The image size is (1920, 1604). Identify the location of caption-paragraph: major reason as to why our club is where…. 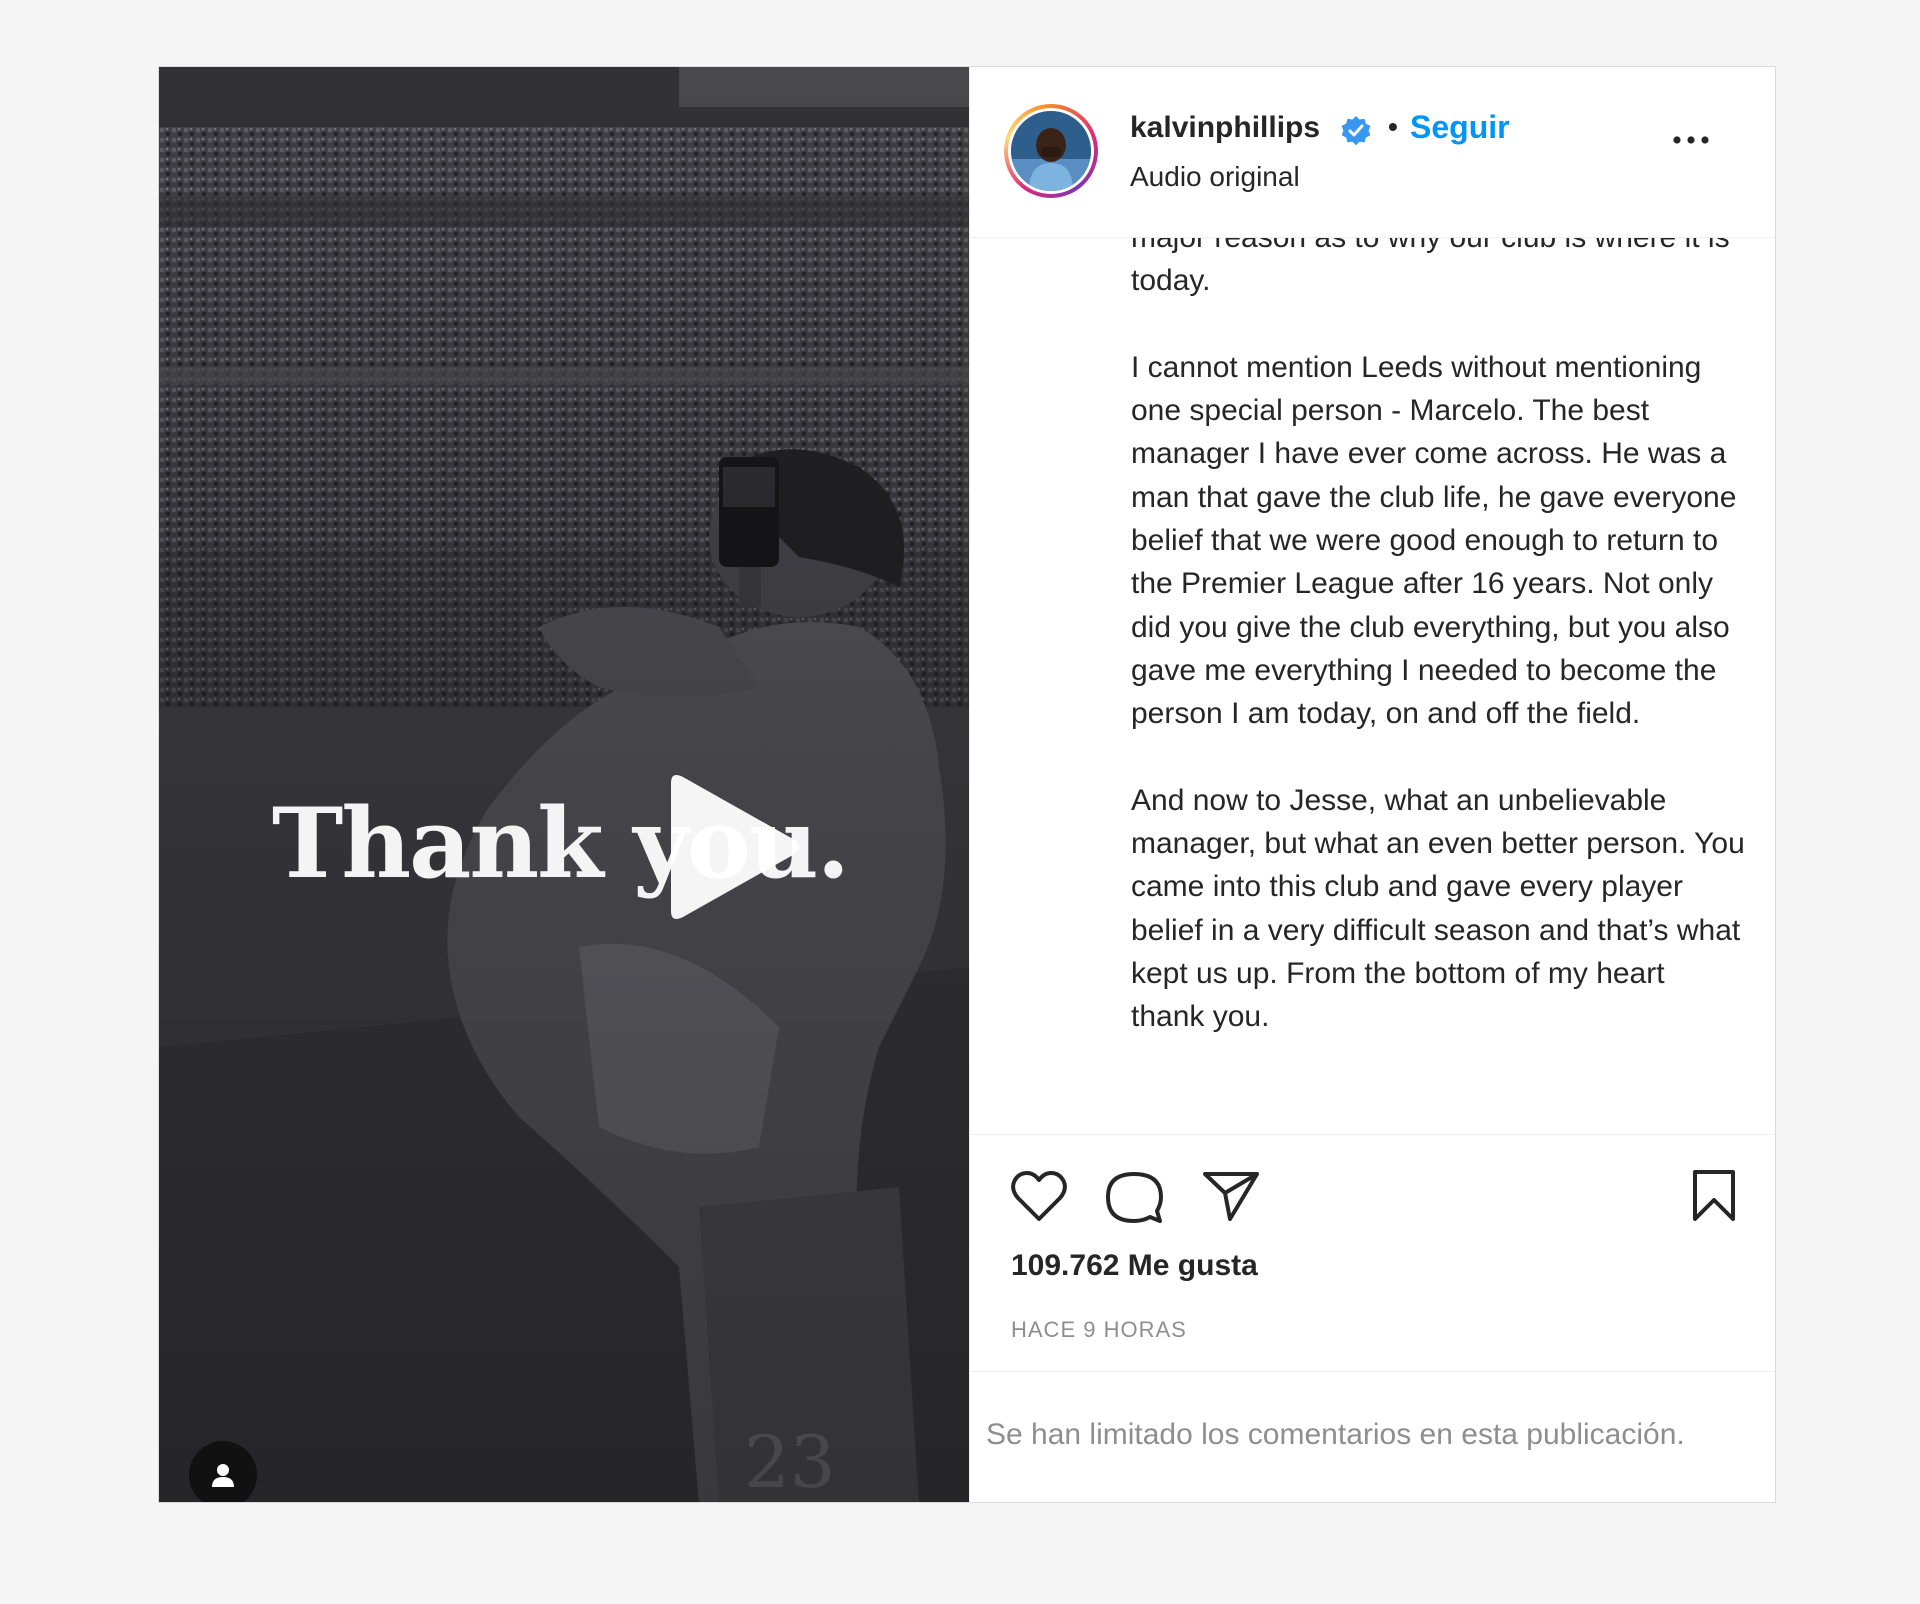
(1430, 268).